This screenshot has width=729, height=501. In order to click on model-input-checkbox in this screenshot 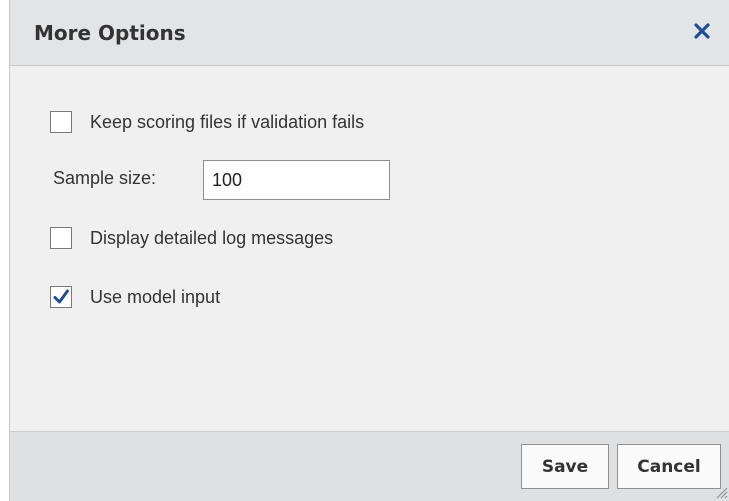, I will do `click(61, 297)`.